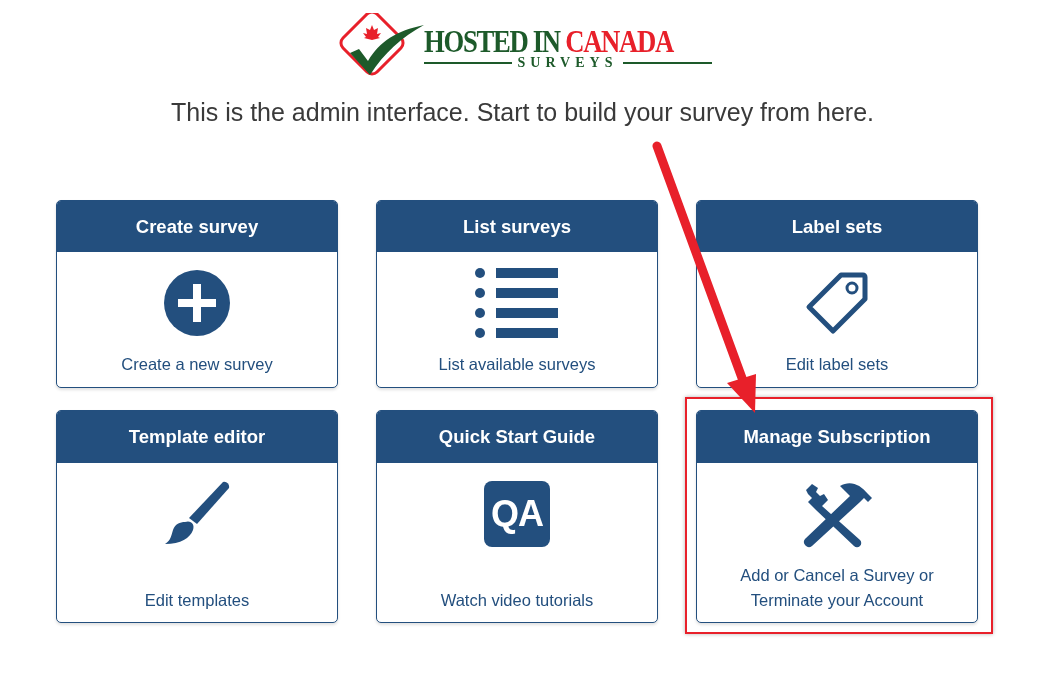 This screenshot has height=700, width=1045. What do you see at coordinates (837, 226) in the screenshot?
I see `card-title: Label sets` at bounding box center [837, 226].